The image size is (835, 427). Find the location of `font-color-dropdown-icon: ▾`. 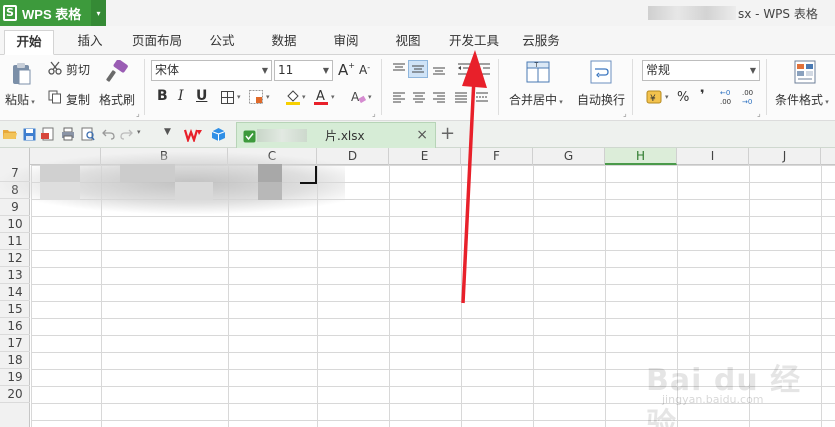

font-color-dropdown-icon: ▾ is located at coordinates (333, 97).